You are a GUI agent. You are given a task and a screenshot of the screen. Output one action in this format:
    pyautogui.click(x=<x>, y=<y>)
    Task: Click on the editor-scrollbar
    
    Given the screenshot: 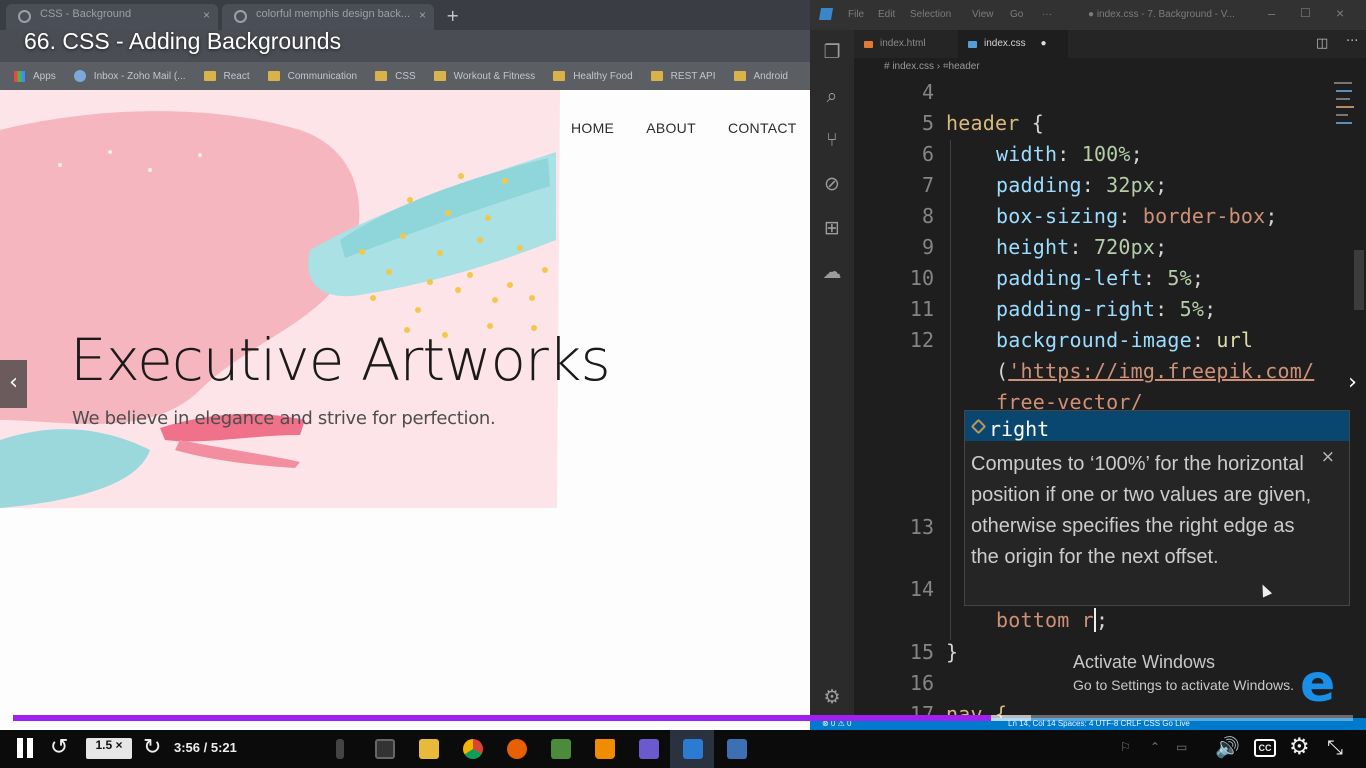 What is the action you would take?
    pyautogui.click(x=1359, y=280)
    